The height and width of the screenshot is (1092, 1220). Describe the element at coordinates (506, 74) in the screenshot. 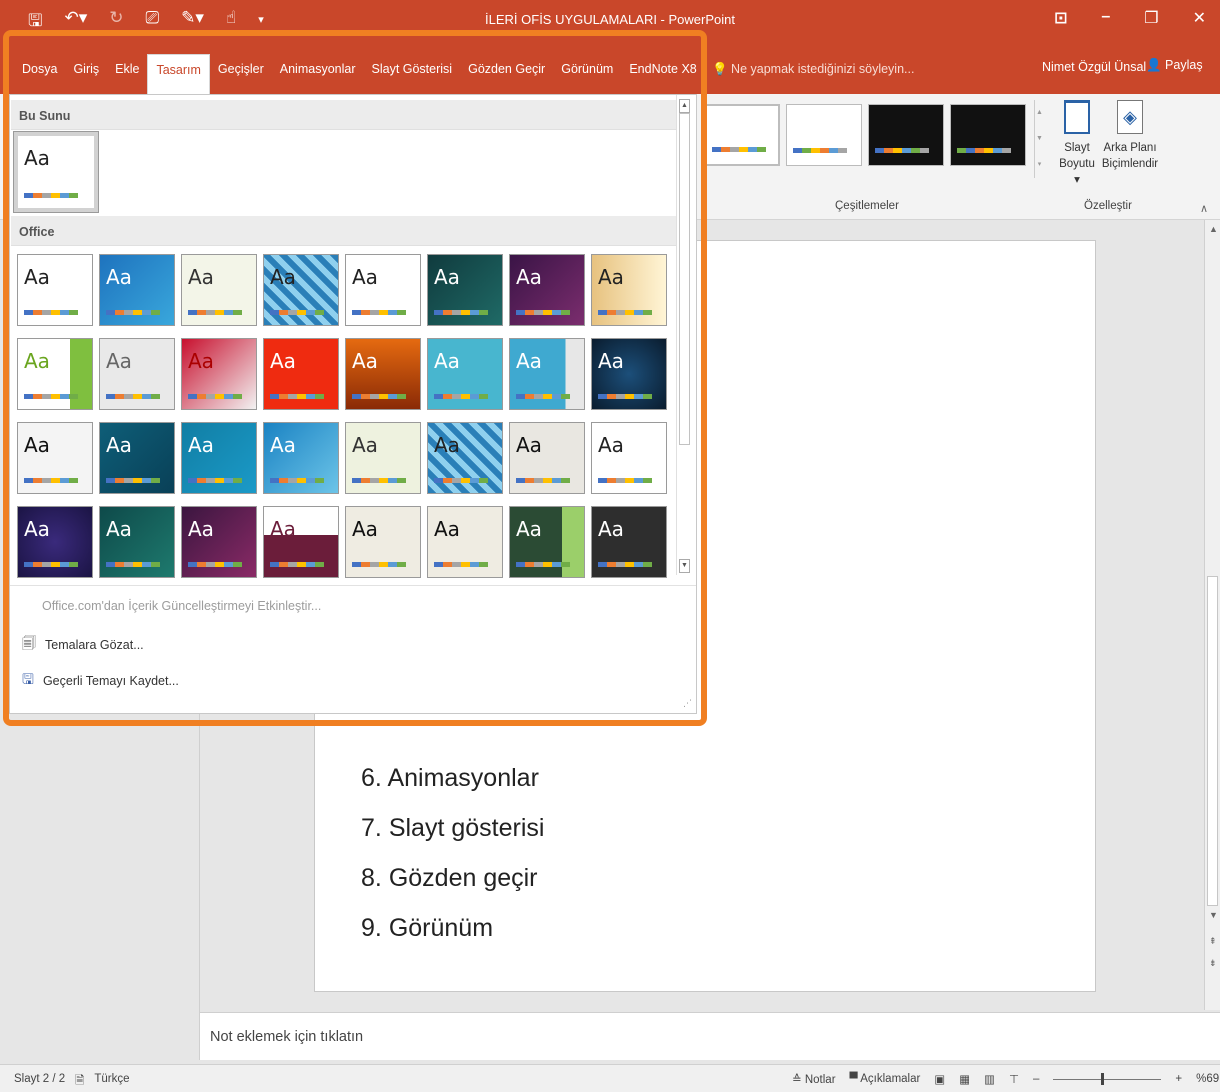

I see `tab-gozden-gecir: Gözden Geçir` at that location.